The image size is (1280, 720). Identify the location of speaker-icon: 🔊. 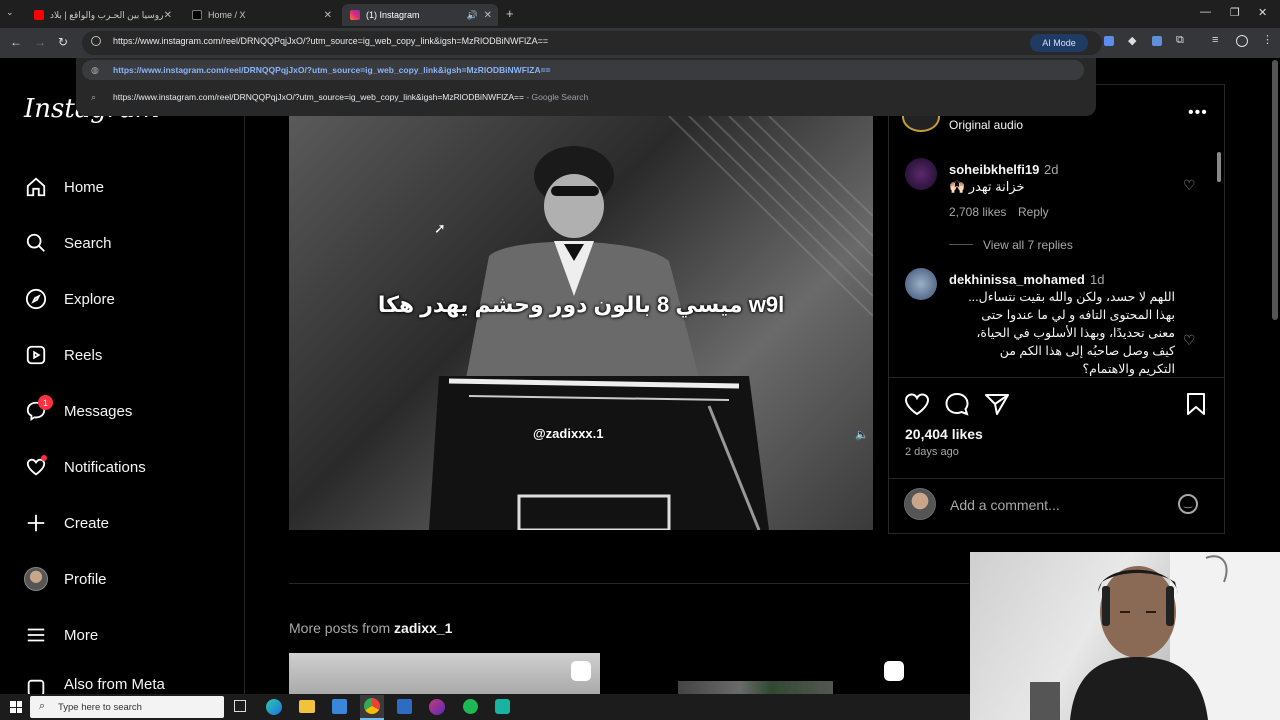
(472, 15).